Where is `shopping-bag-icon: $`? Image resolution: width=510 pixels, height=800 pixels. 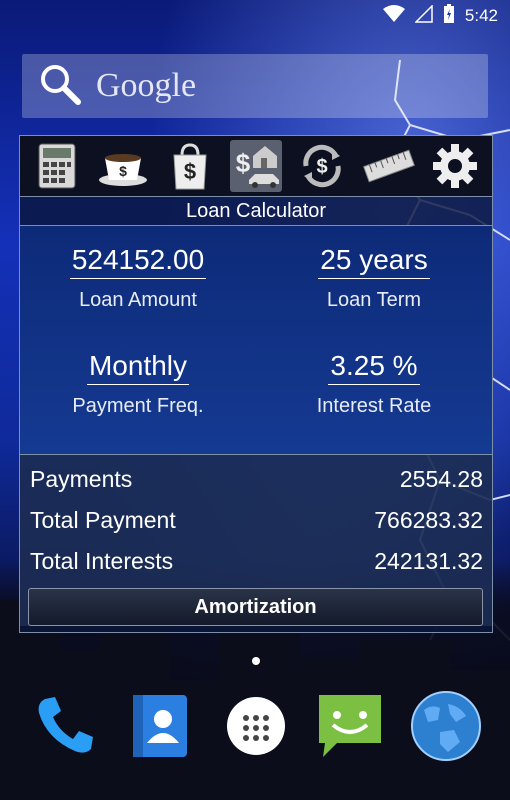
shopping-bag-icon: $ is located at coordinates (190, 166).